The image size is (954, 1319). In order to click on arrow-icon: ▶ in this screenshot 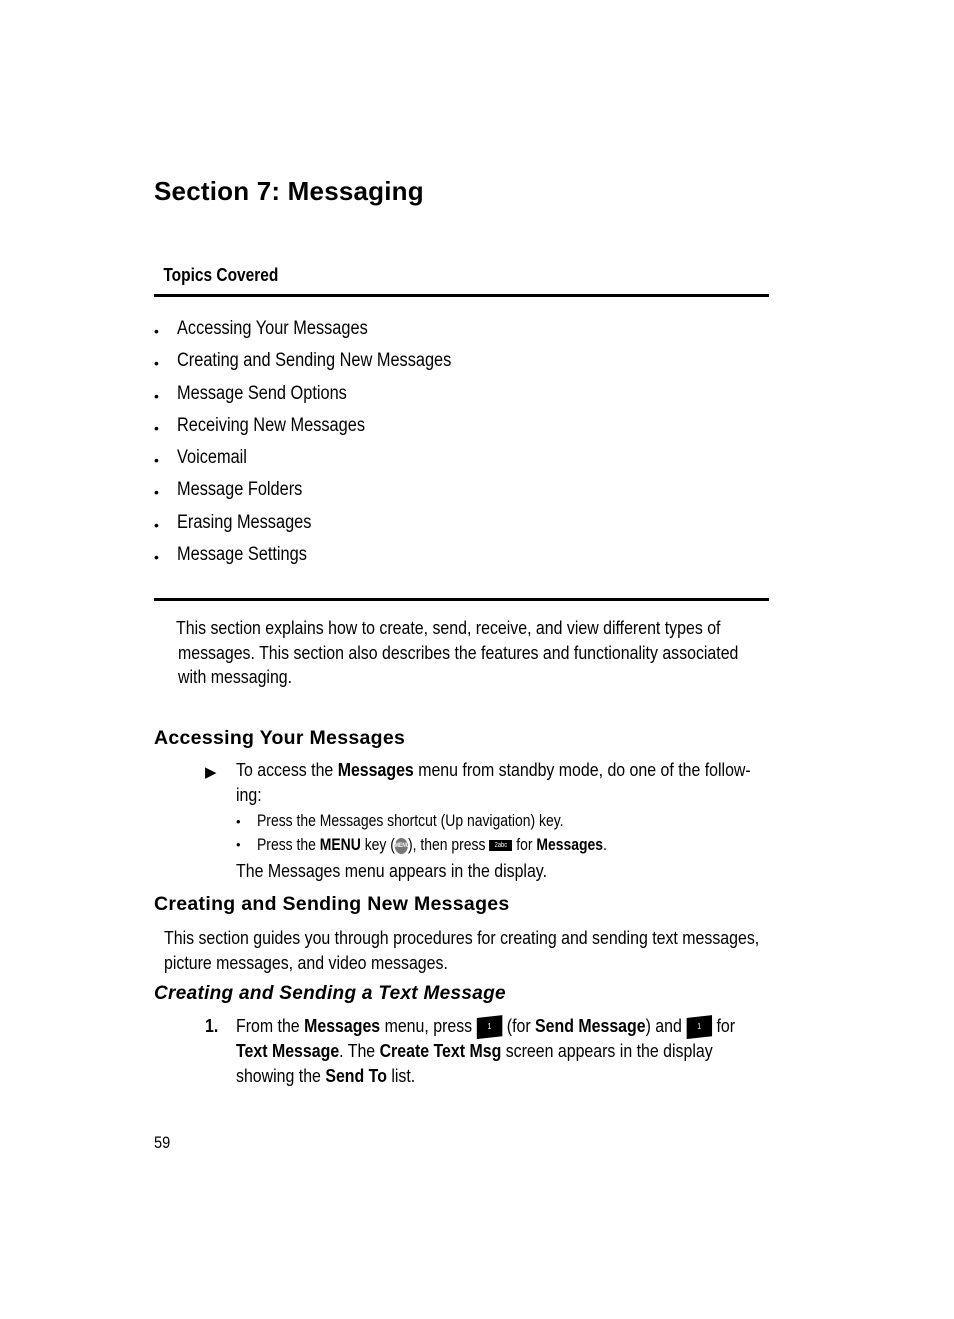, I will do `click(211, 772)`.